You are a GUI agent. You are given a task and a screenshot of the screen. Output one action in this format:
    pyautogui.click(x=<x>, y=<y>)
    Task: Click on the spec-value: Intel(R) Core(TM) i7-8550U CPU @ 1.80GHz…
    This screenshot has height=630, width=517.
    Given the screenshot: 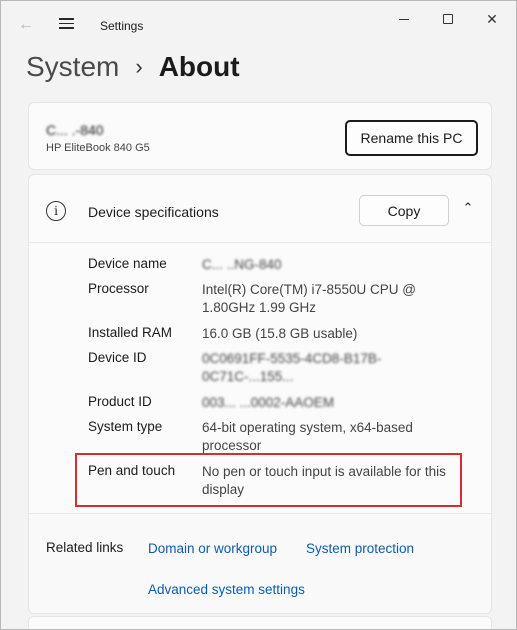 What is the action you would take?
    pyautogui.click(x=309, y=298)
    